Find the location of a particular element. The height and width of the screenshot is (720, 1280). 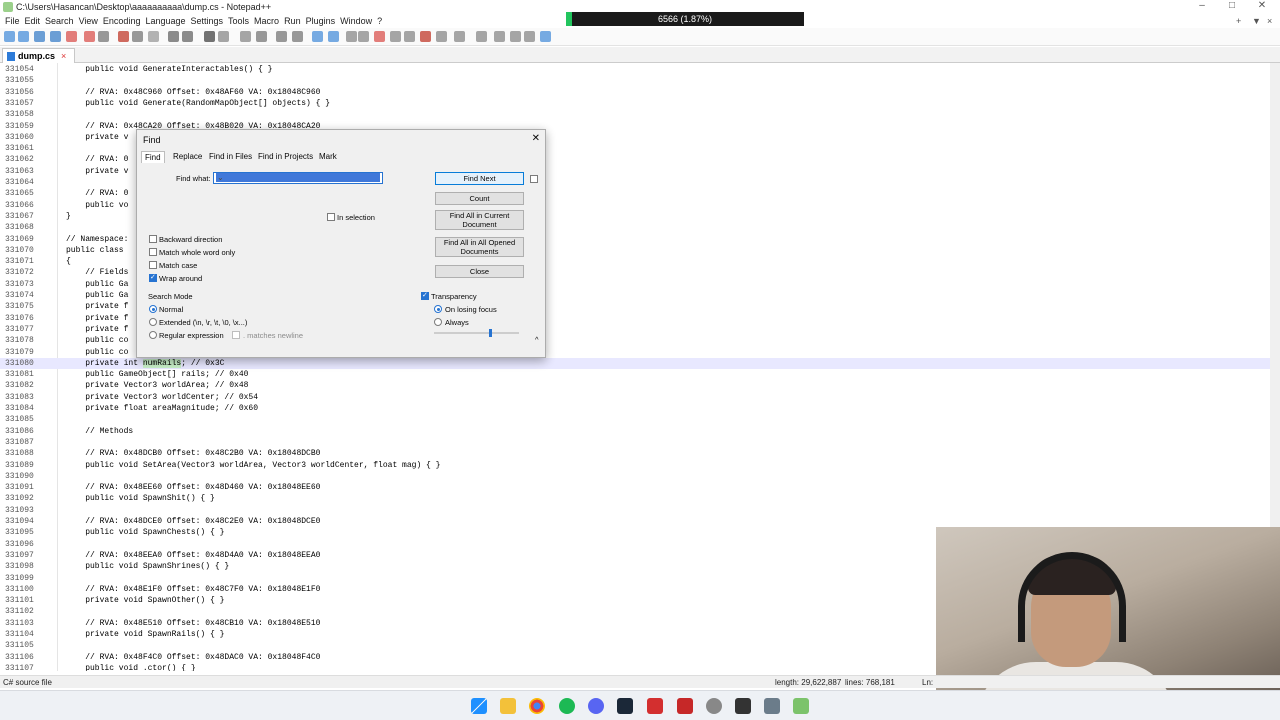

menu-file: File is located at coordinates (10, 20).